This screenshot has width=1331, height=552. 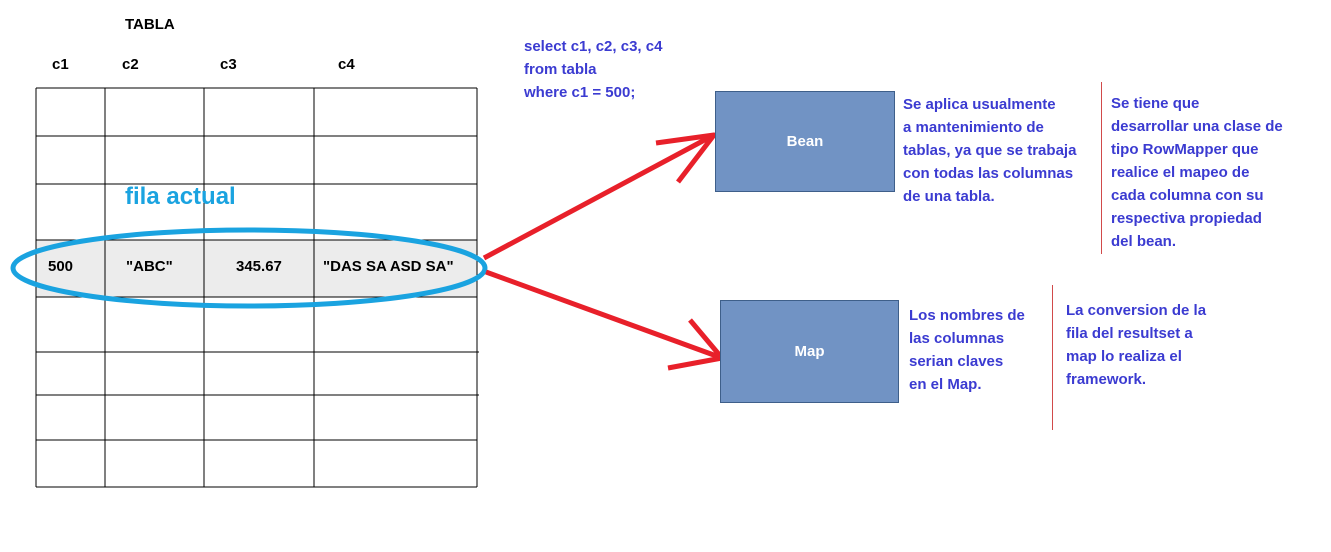 What do you see at coordinates (1155, 103) in the screenshot?
I see `bean-detail-line: Se tiene que` at bounding box center [1155, 103].